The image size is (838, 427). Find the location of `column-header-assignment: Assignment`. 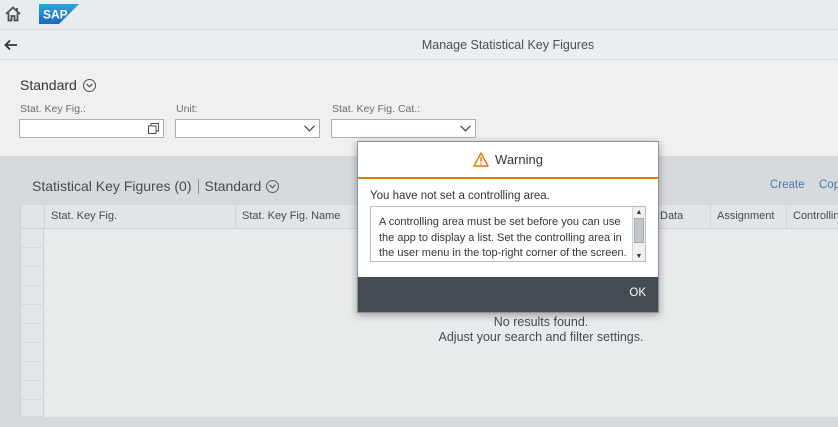

column-header-assignment: Assignment is located at coordinates (749, 217).